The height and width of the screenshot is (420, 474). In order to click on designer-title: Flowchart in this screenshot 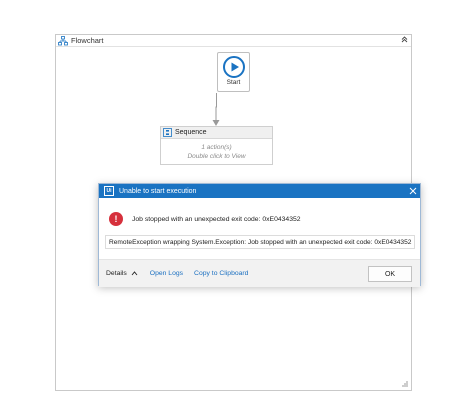, I will do `click(87, 40)`.